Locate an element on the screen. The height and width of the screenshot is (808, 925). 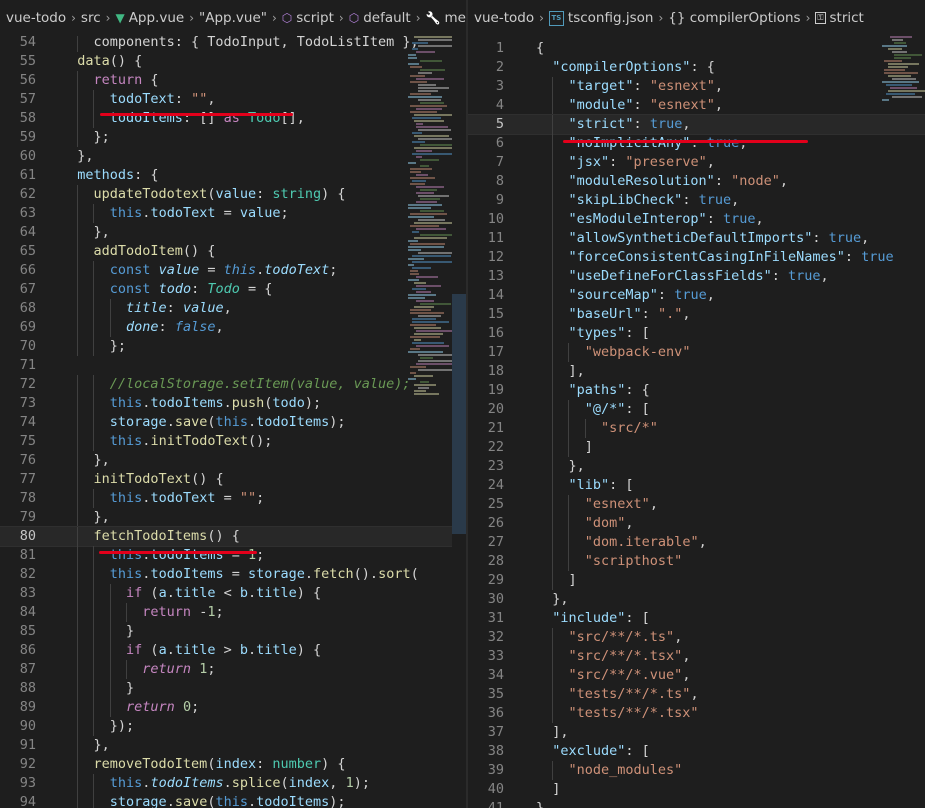
code-line: 31 "include": [ is located at coordinates (696, 618).